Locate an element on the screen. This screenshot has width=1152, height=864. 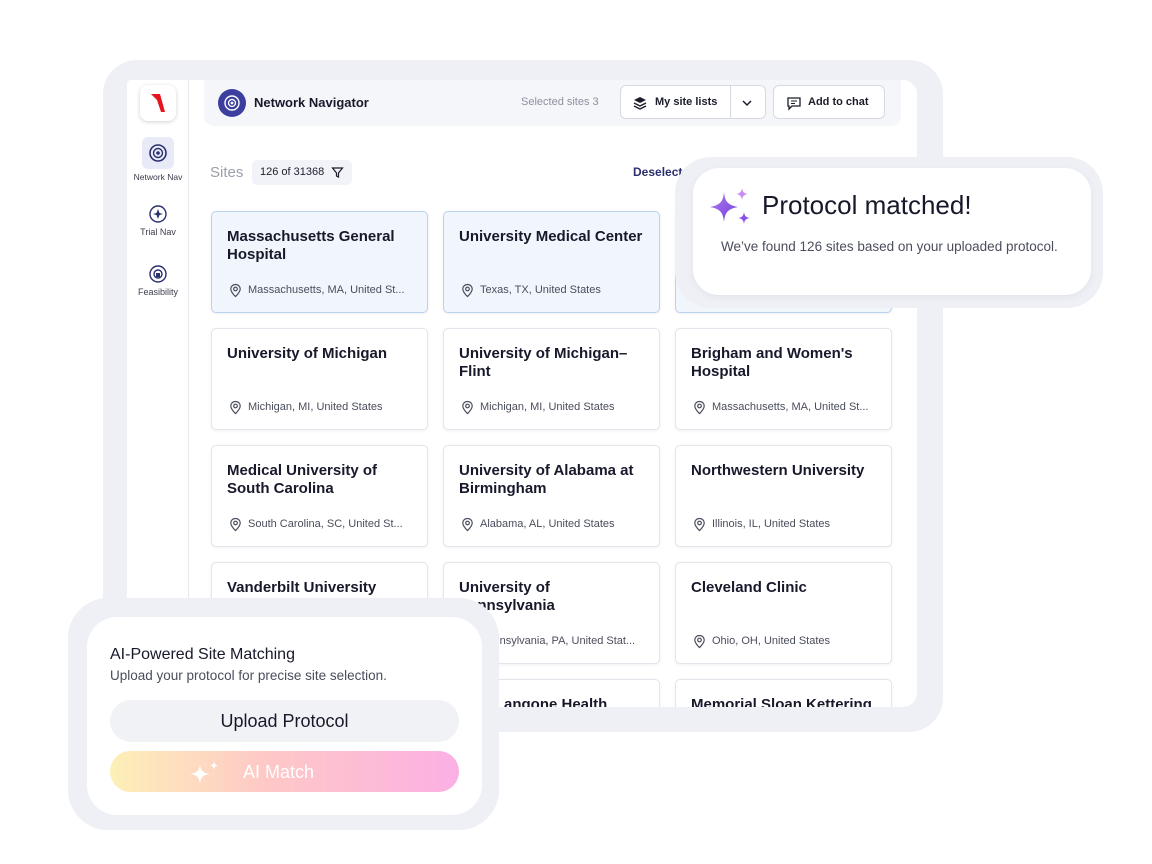
deselect-button: Deselect is located at coordinates (657, 172).